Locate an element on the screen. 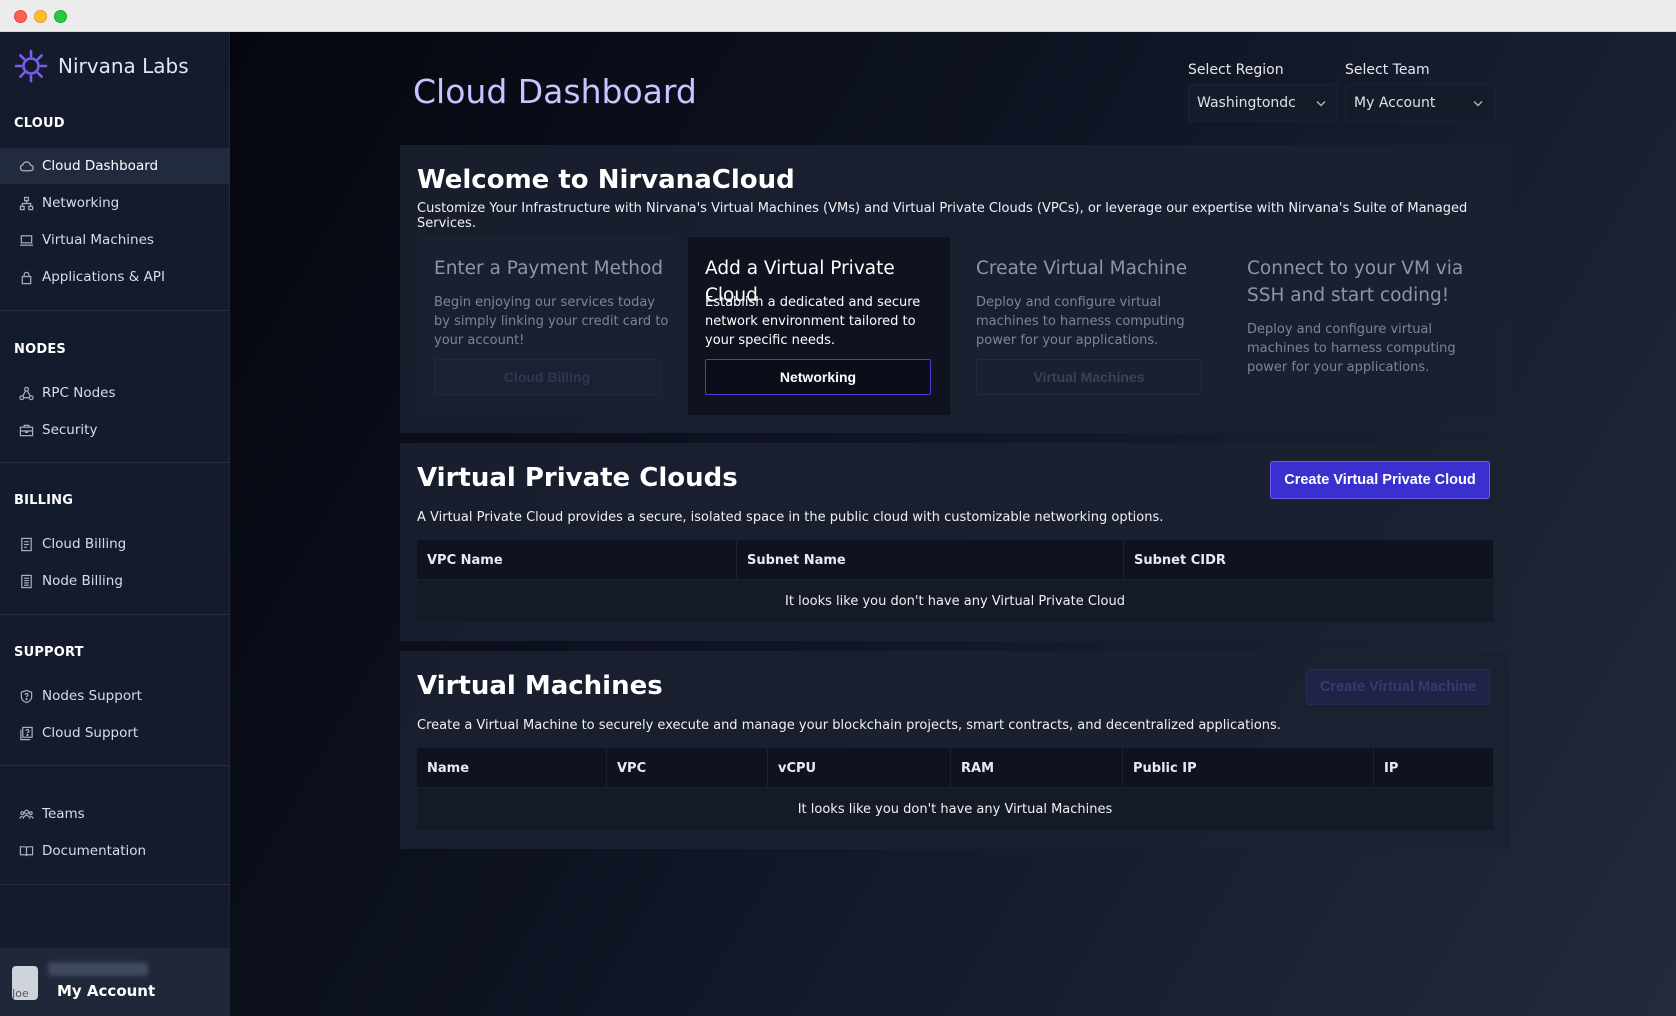 The width and height of the screenshot is (1676, 1016). sidebar-item-cloud-dashboard: Cloud Dashboard is located at coordinates (115, 166).